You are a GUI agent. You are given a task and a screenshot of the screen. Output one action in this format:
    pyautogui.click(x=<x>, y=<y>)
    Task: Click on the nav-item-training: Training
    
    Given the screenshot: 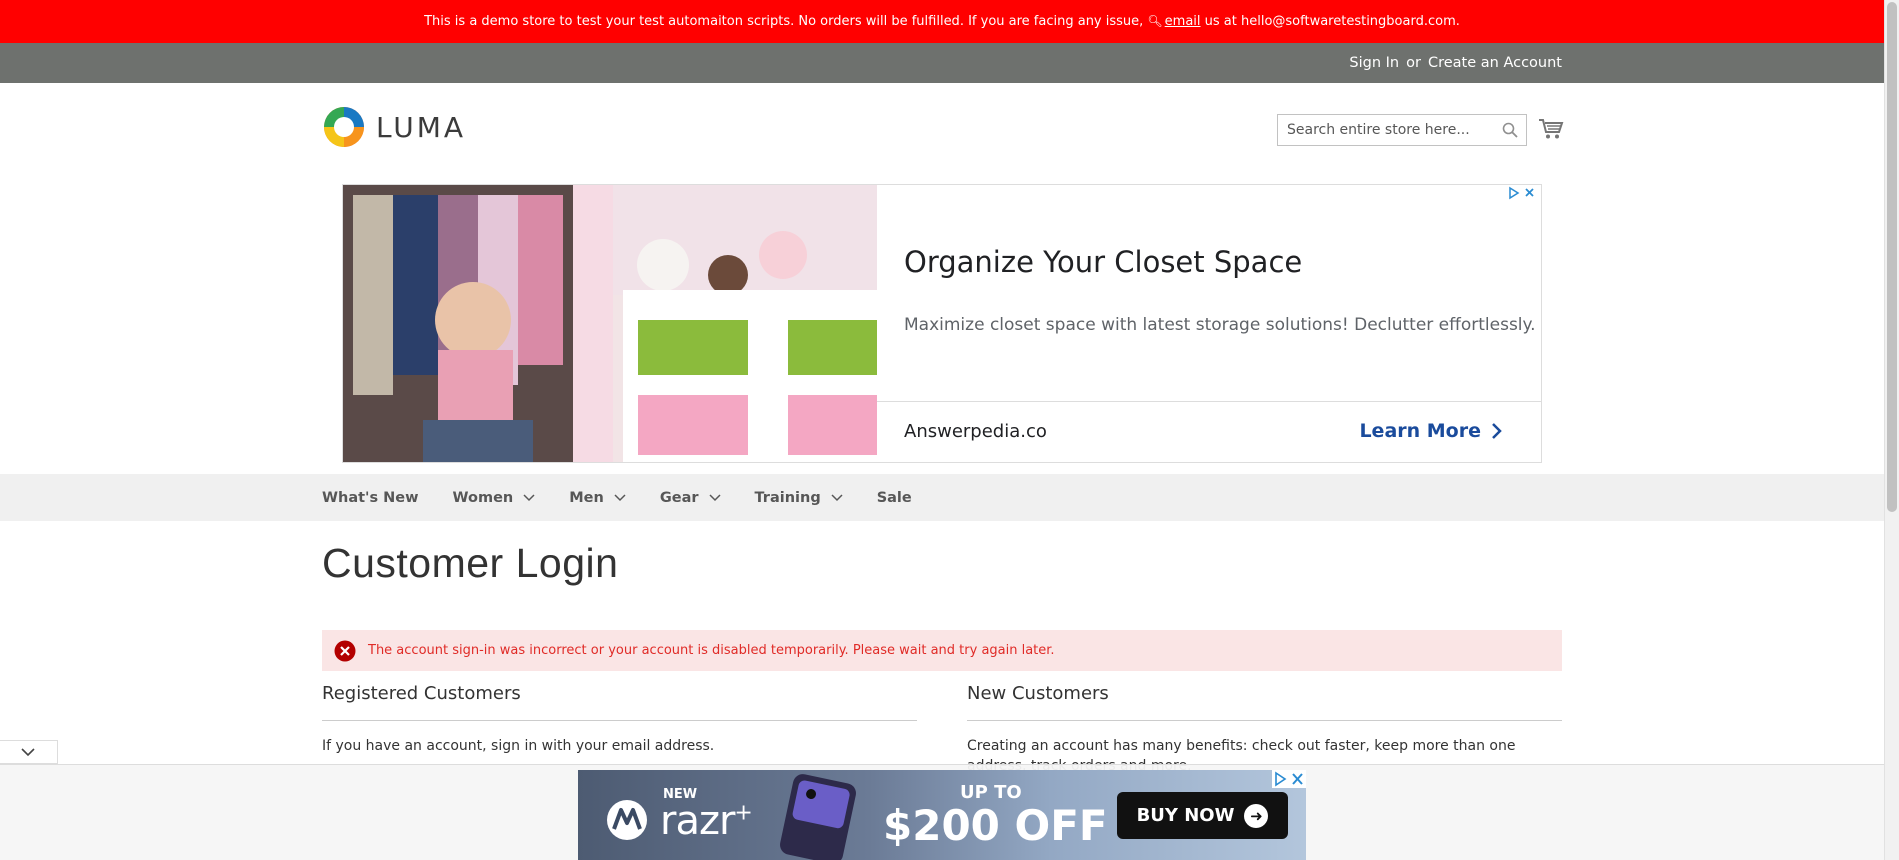 What is the action you would take?
    pyautogui.click(x=799, y=498)
    